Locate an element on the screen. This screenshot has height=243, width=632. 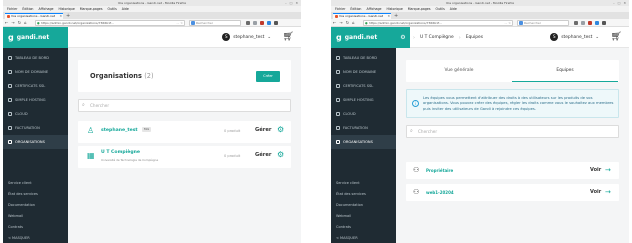
gear-back-icon: ⚙ is located at coordinates (403, 37).